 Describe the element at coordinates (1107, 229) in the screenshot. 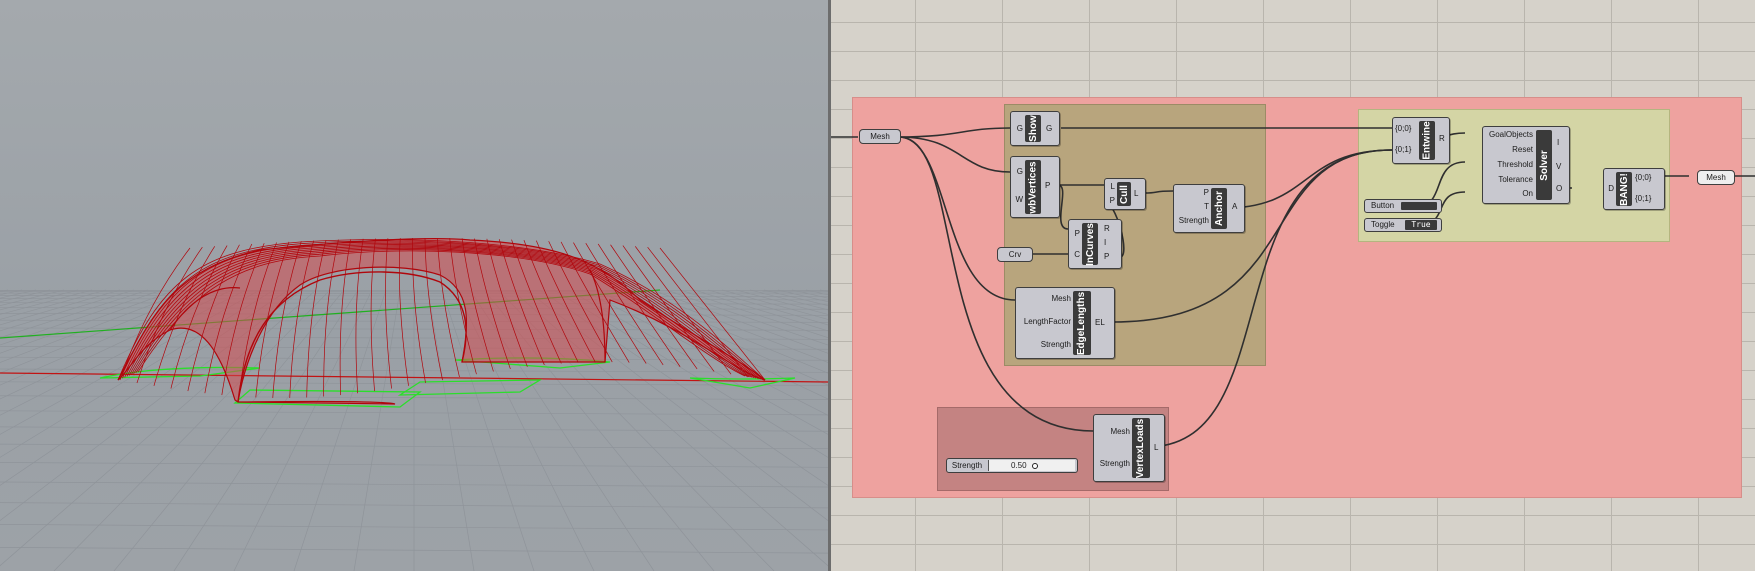

I see `incurves-output-r: R` at that location.